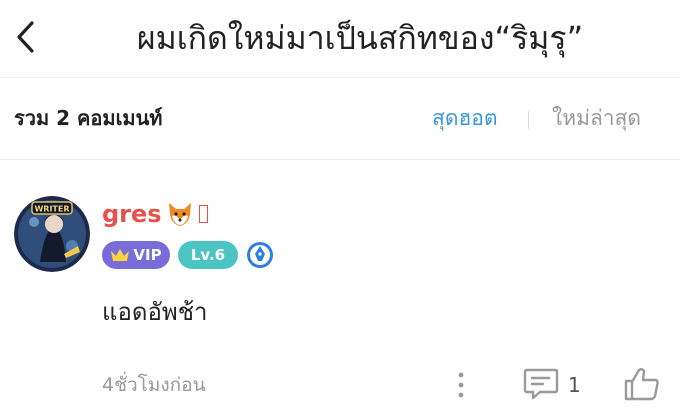  Describe the element at coordinates (574, 385) in the screenshot. I see `reply-count: 1` at that location.